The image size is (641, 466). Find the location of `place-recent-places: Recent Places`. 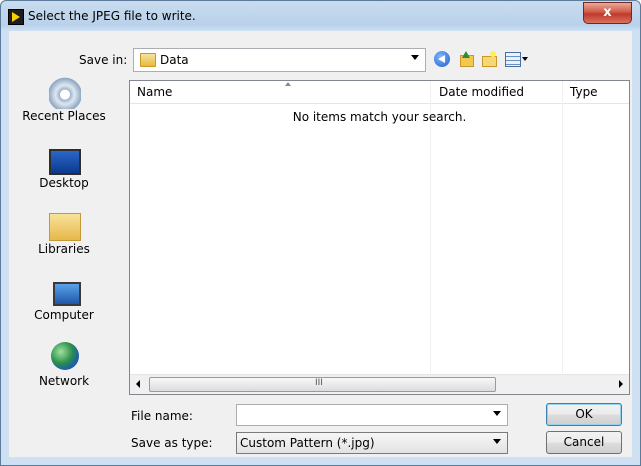

place-recent-places: Recent Places is located at coordinates (64, 106).